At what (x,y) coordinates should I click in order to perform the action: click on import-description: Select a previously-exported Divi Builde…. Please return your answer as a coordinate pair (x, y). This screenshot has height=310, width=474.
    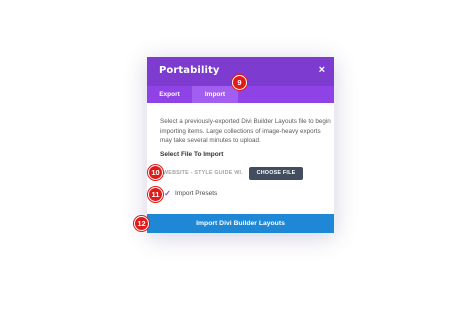
    Looking at the image, I should click on (245, 131).